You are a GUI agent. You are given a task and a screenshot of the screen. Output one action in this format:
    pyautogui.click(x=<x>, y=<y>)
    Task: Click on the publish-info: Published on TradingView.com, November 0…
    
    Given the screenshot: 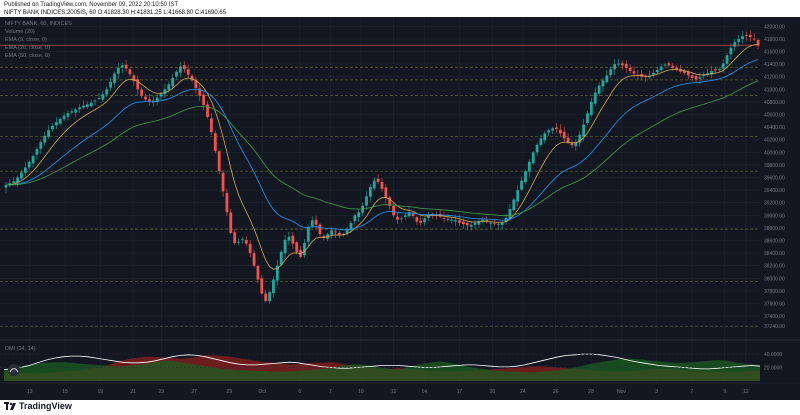 What is the action you would take?
    pyautogui.click(x=91, y=5)
    